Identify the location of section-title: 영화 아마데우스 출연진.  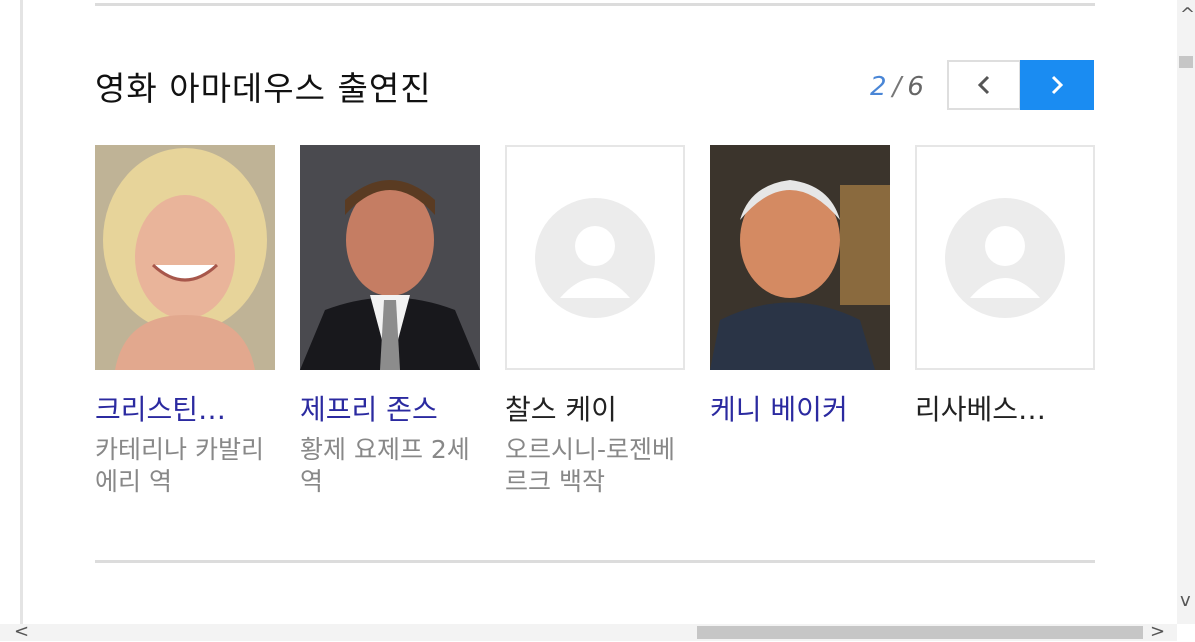
(263, 88).